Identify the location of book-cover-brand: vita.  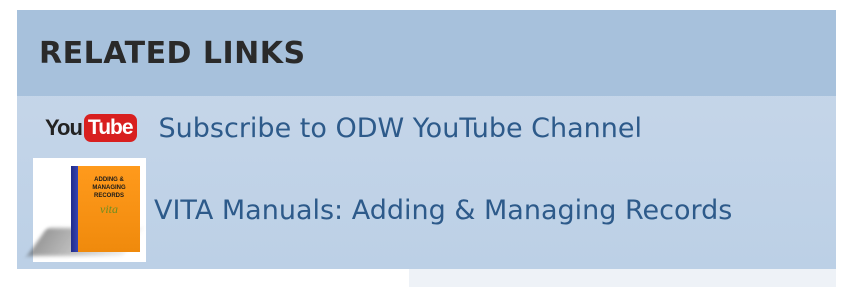
(109, 209).